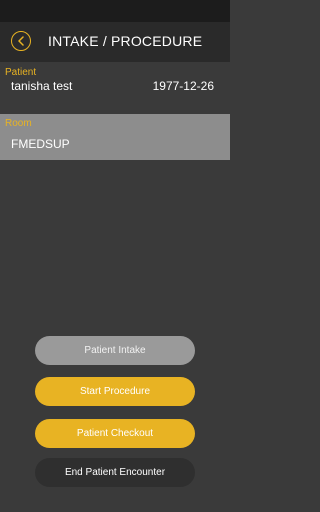  I want to click on chevron-left-icon, so click(21, 41).